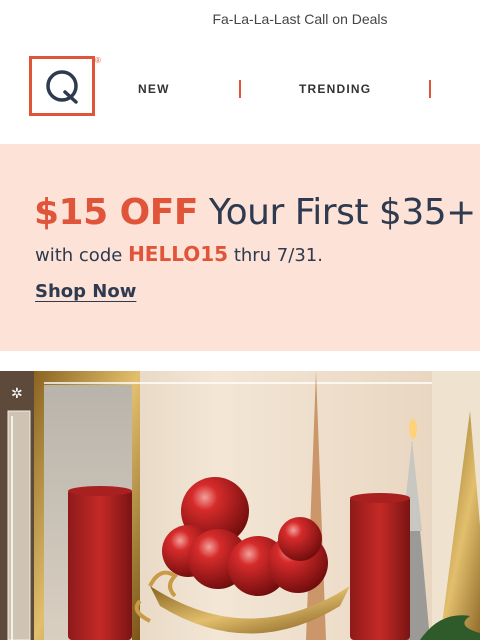  Describe the element at coordinates (154, 89) in the screenshot. I see `nav-link-new: NEW` at that location.